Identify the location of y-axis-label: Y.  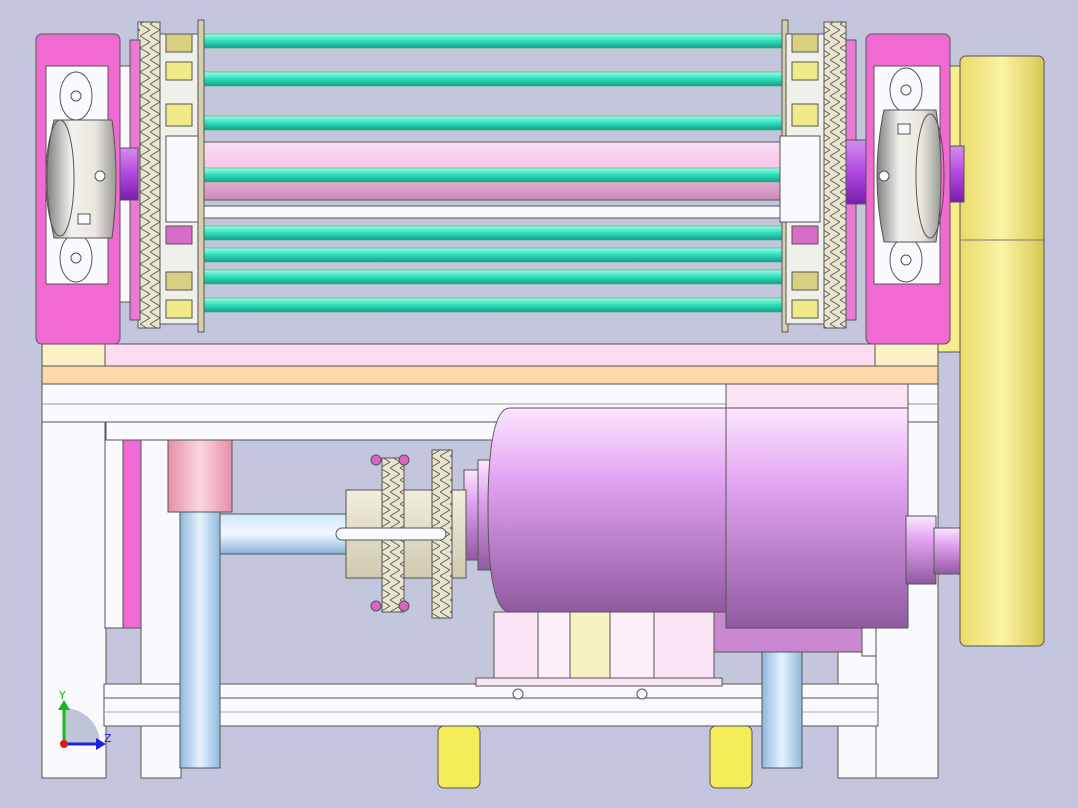
(62, 695).